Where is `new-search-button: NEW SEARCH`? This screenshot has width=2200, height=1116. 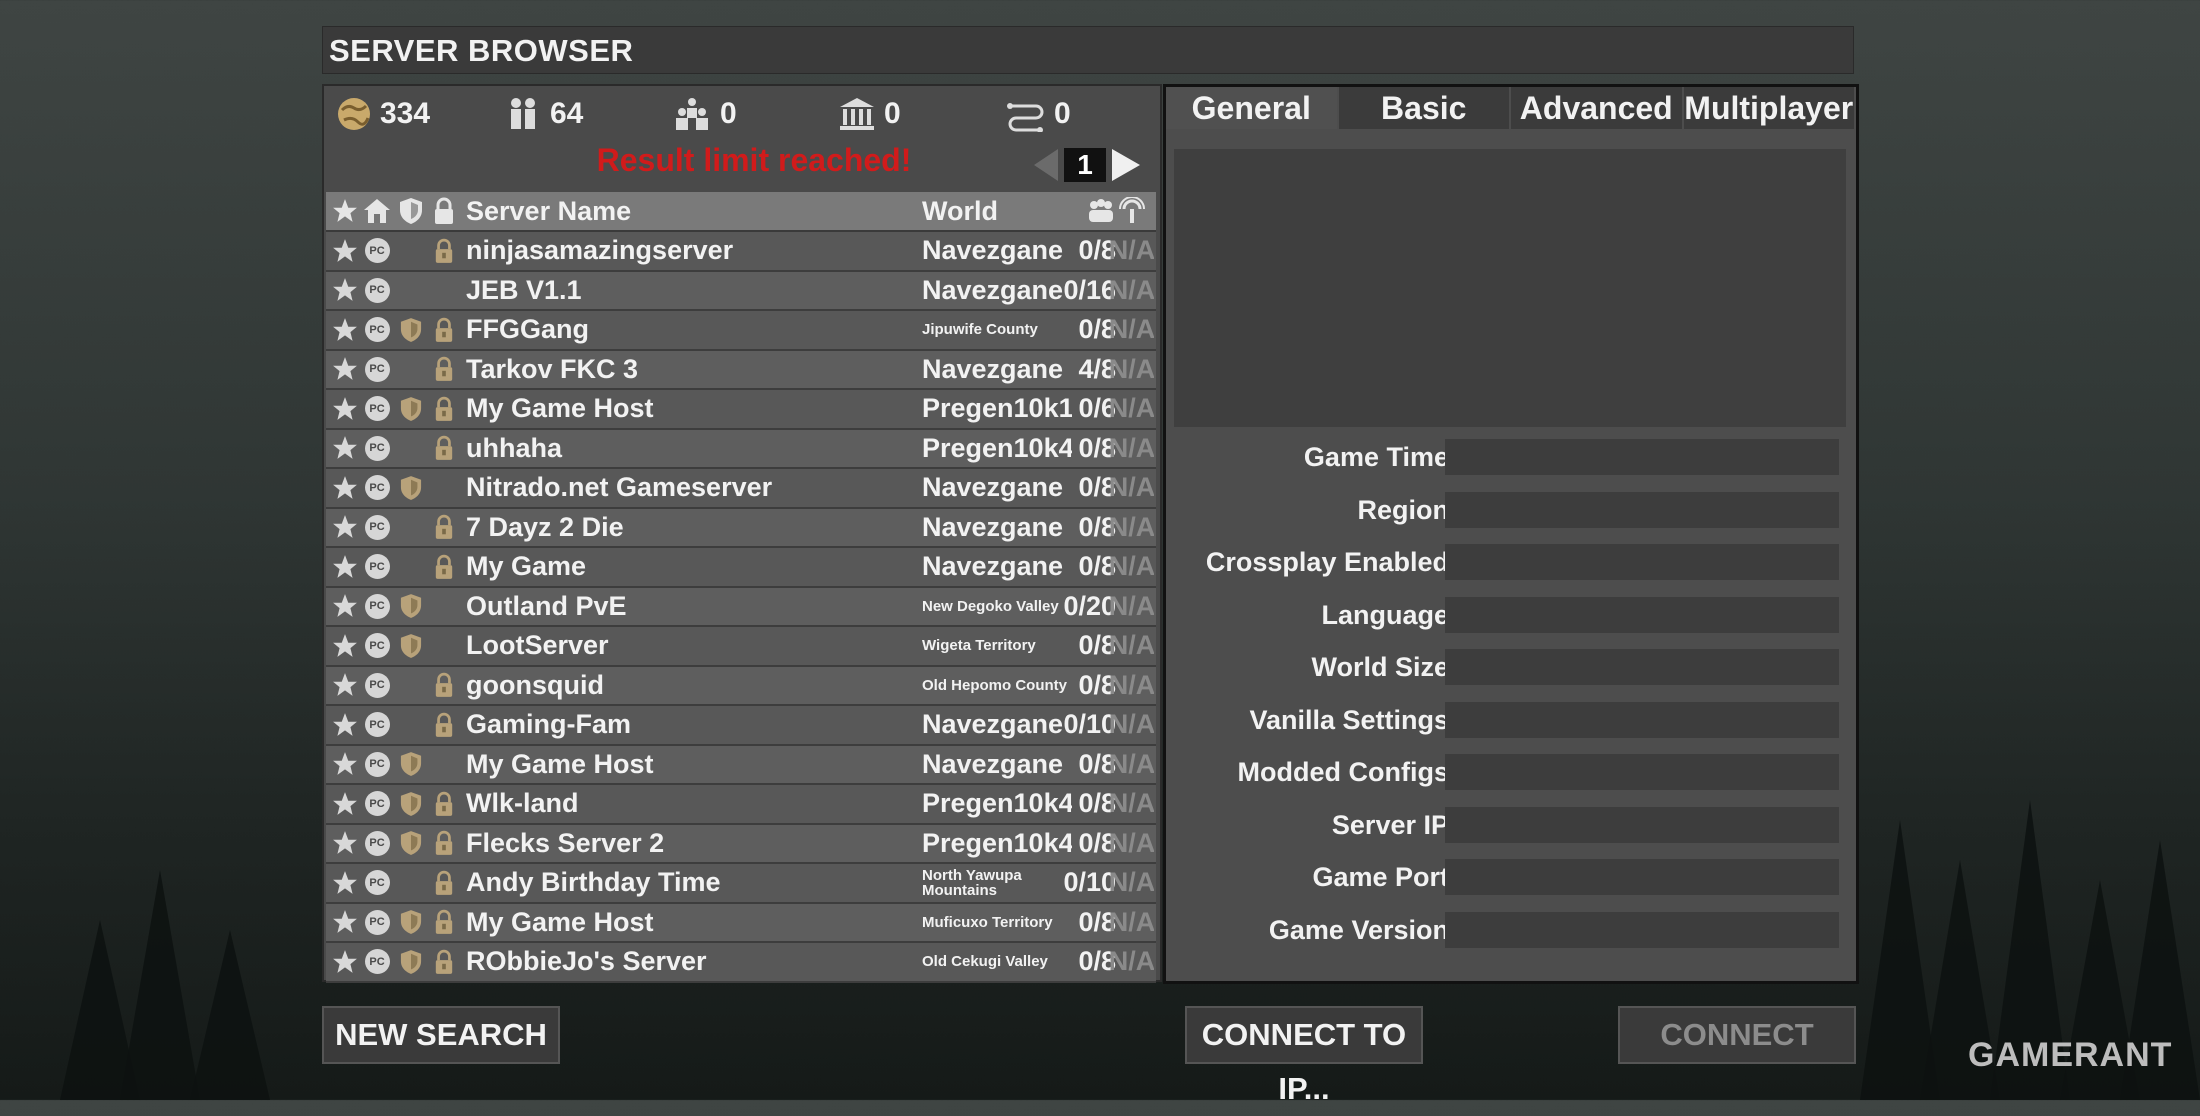 new-search-button: NEW SEARCH is located at coordinates (441, 1035).